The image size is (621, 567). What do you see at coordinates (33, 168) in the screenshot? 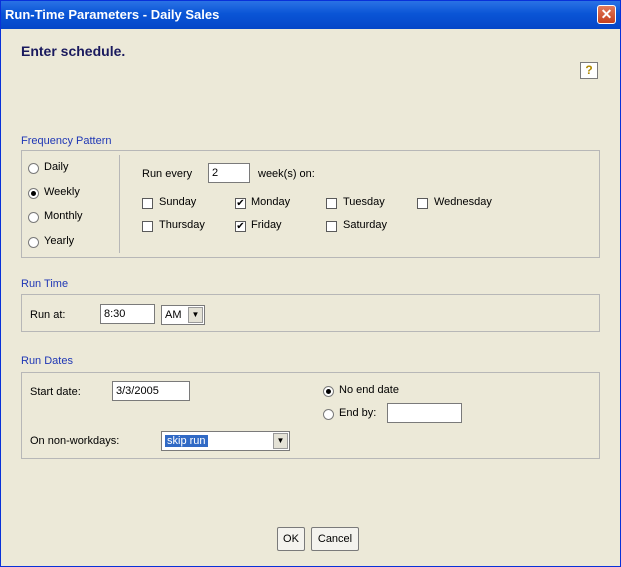
I see `radio-daily` at bounding box center [33, 168].